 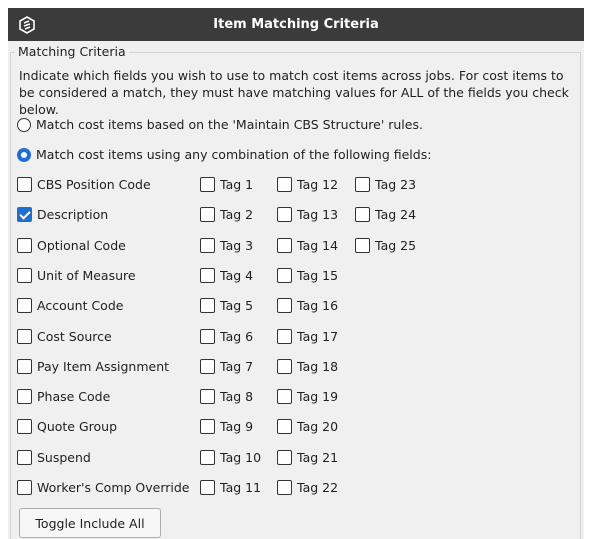 What do you see at coordinates (72, 51) in the screenshot?
I see `group-label: Matching Criteria` at bounding box center [72, 51].